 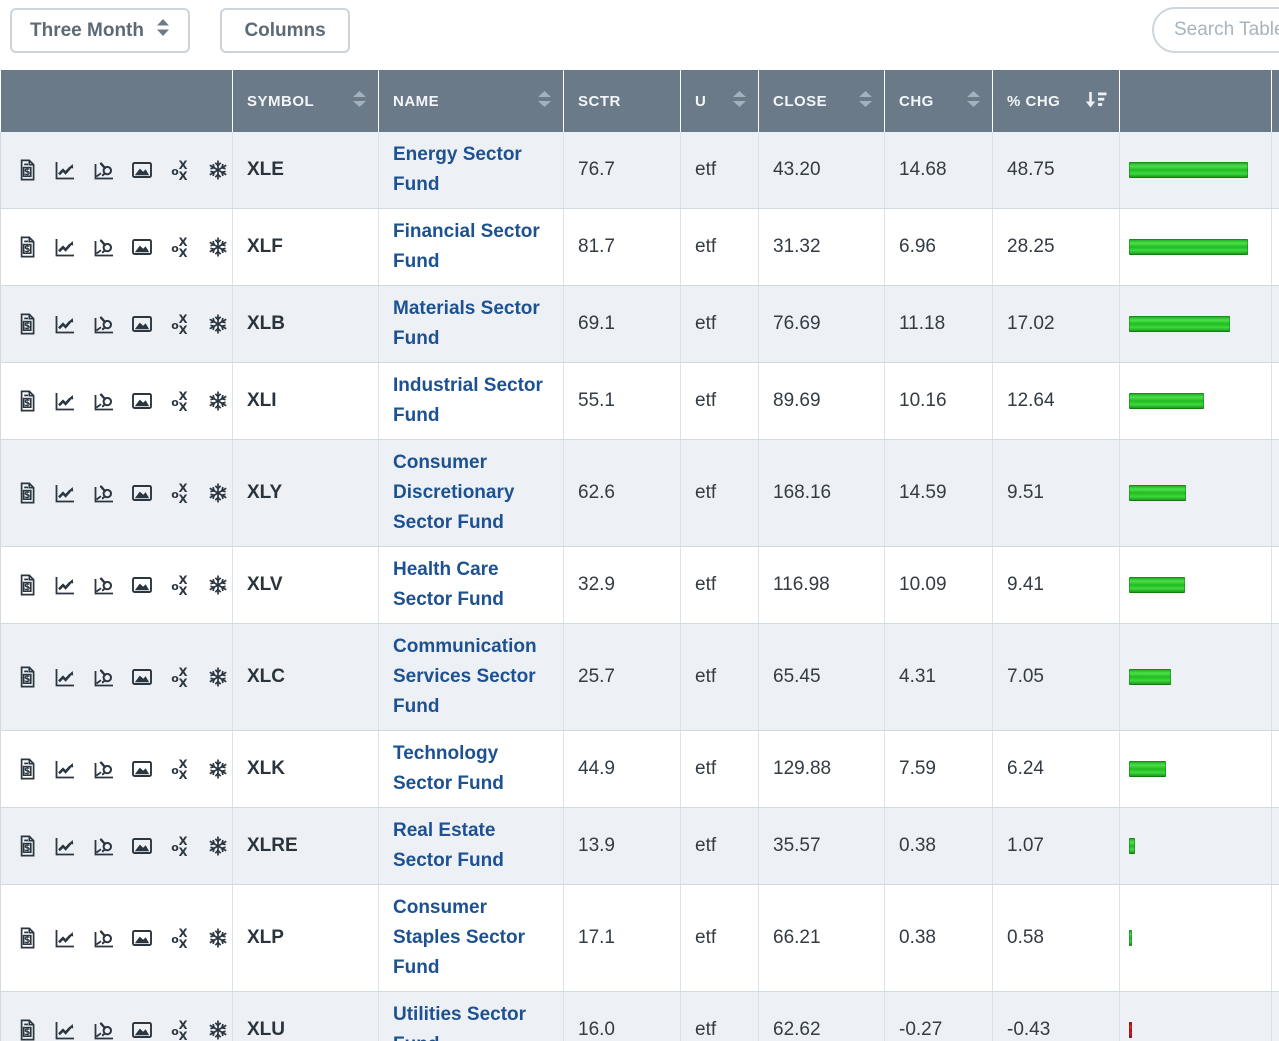 I want to click on column-header-pct-chg: % CHG, so click(x=1056, y=101).